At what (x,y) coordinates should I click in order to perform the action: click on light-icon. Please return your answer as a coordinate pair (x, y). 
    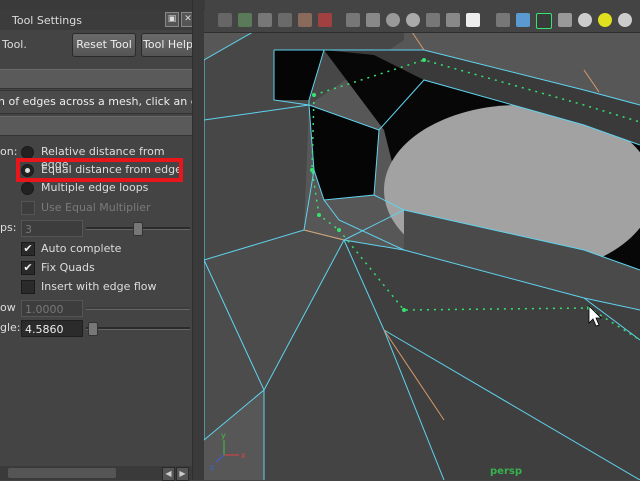
    Looking at the image, I should click on (325, 20).